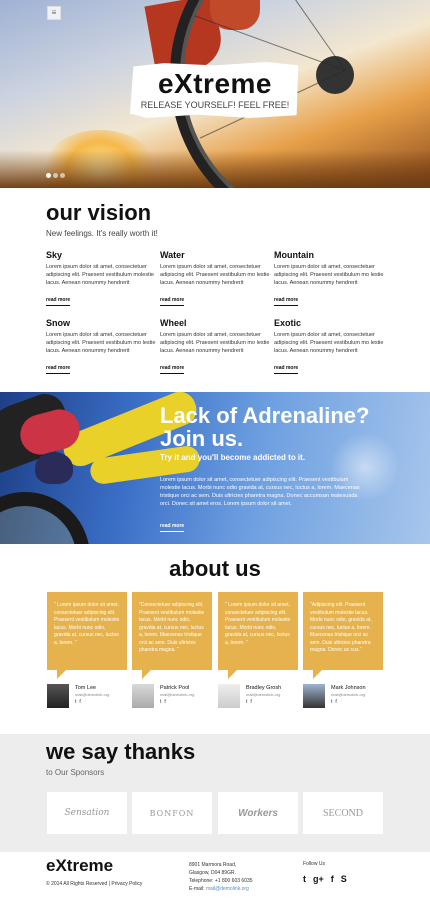 Image resolution: width=430 pixels, height=908 pixels. Describe the element at coordinates (233, 457) in the screenshot. I see `banner-subtitle: Try it and you'll become addicted to it.` at that location.